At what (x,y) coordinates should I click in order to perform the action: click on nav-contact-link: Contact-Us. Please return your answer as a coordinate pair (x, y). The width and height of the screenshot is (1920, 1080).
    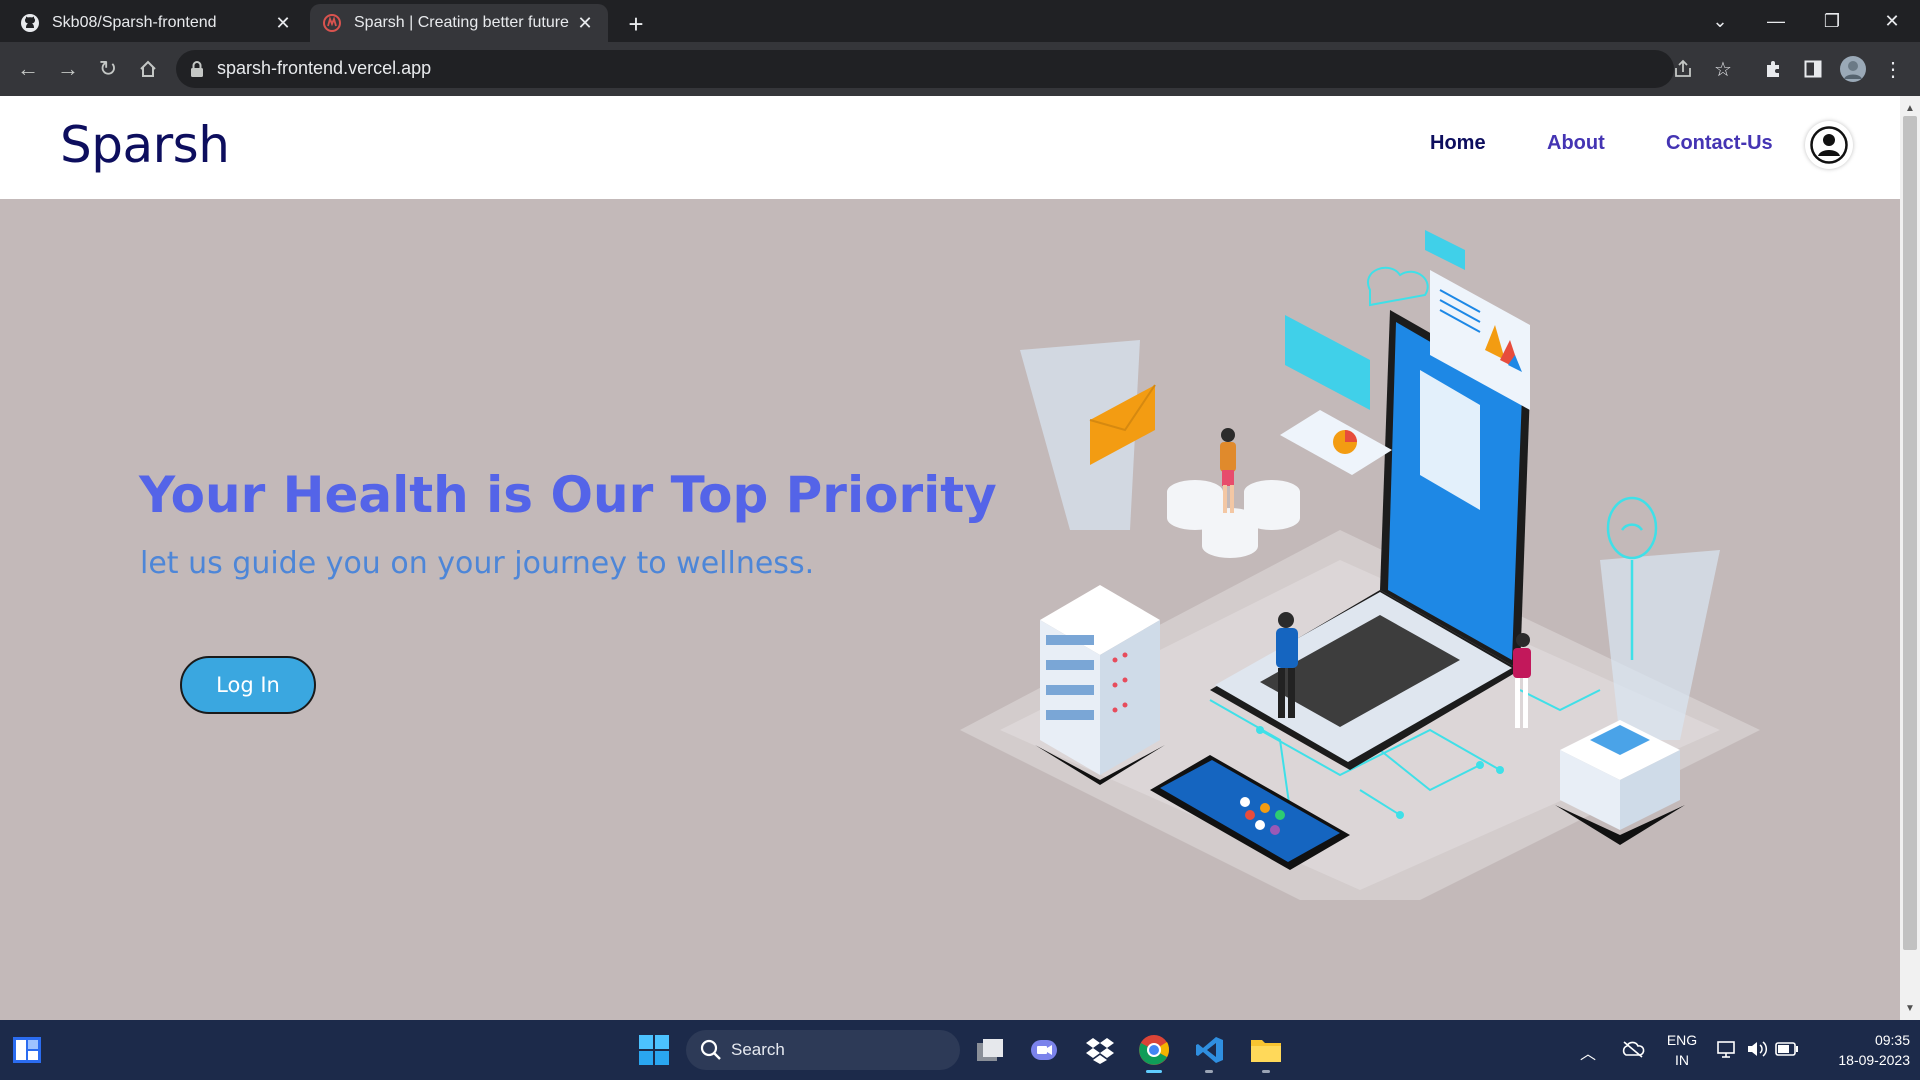
    Looking at the image, I should click on (1719, 143).